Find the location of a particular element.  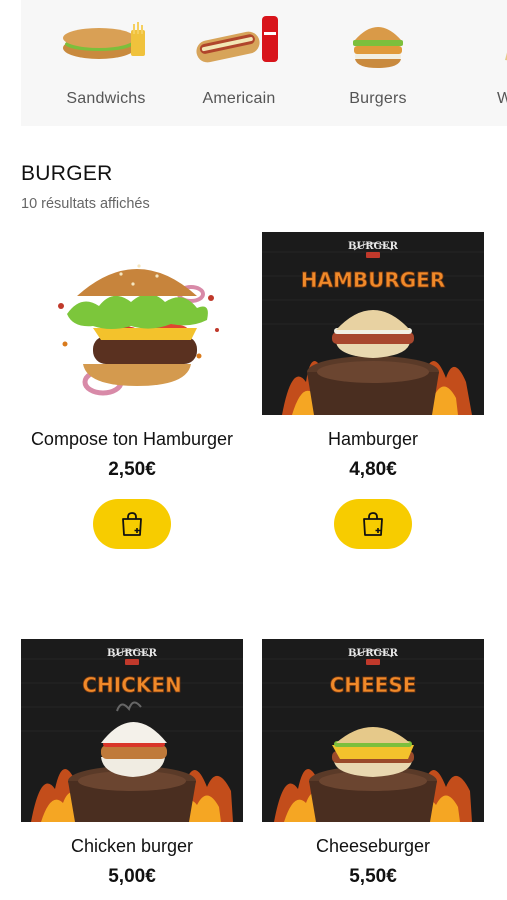

category-label: Burgers is located at coordinates (378, 98).